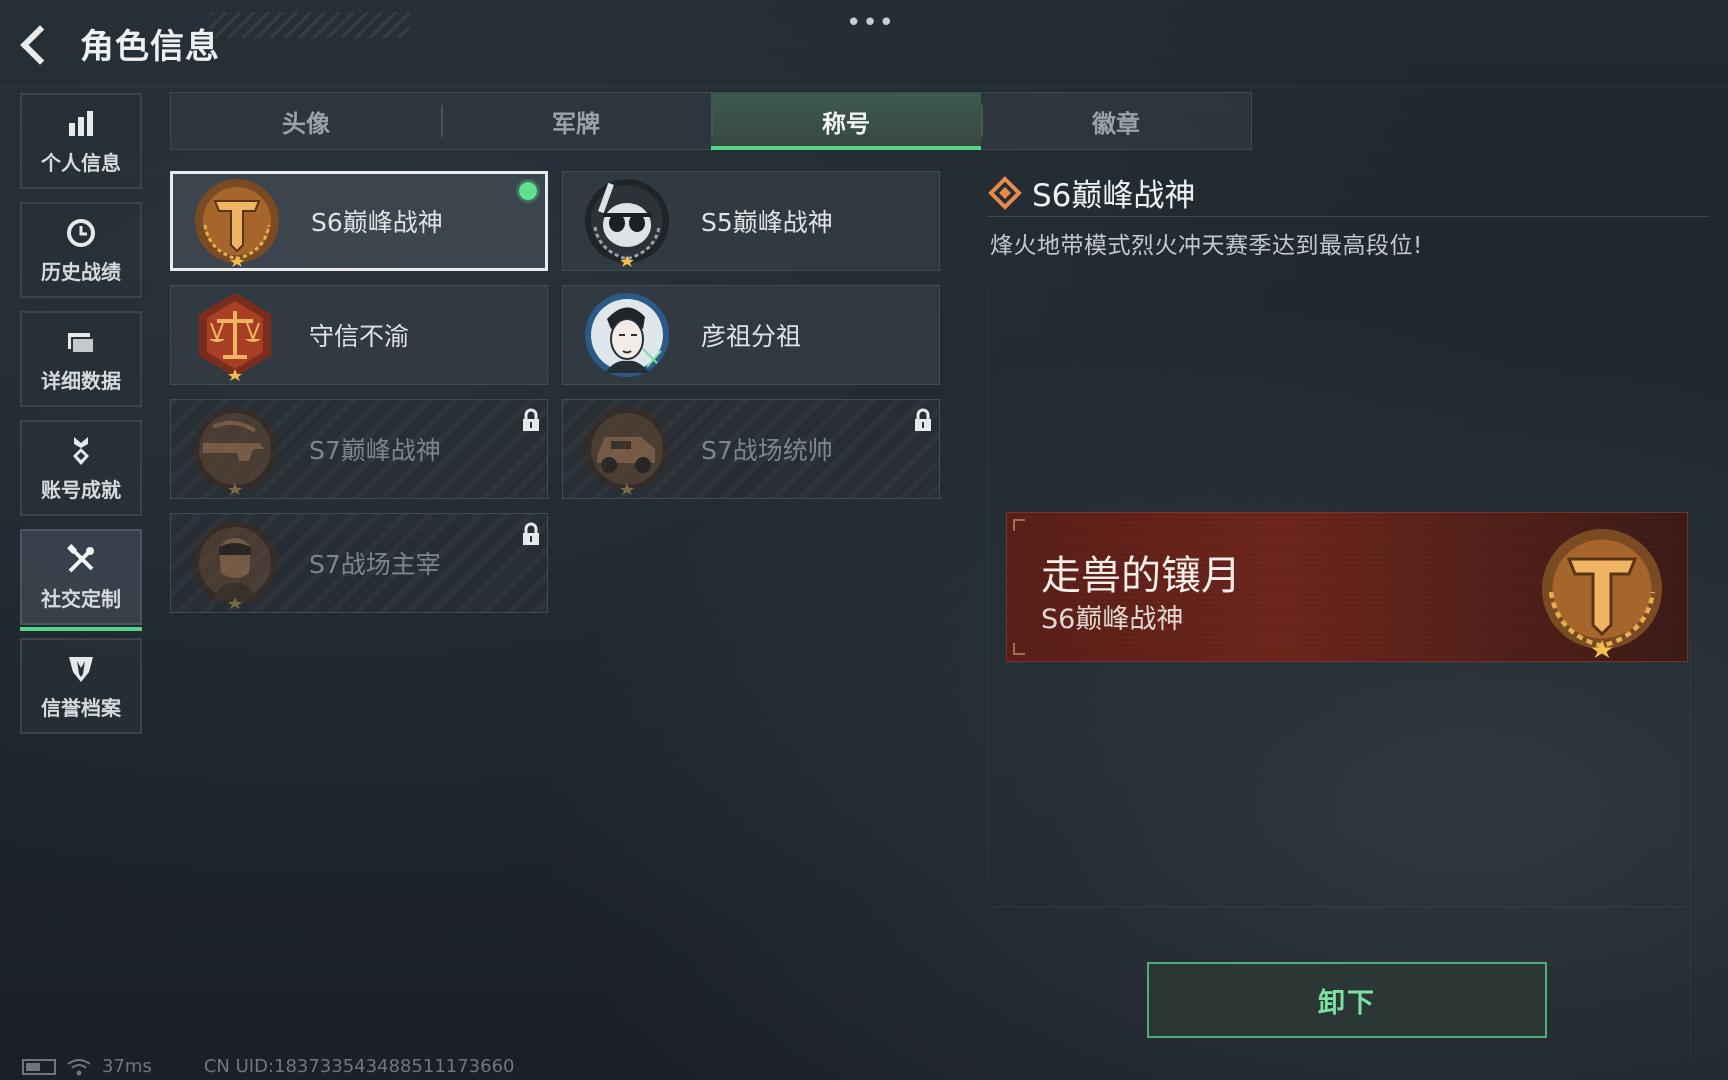 The width and height of the screenshot is (1728, 1080). I want to click on detail-title: S6巅峰战神, so click(1114, 196).